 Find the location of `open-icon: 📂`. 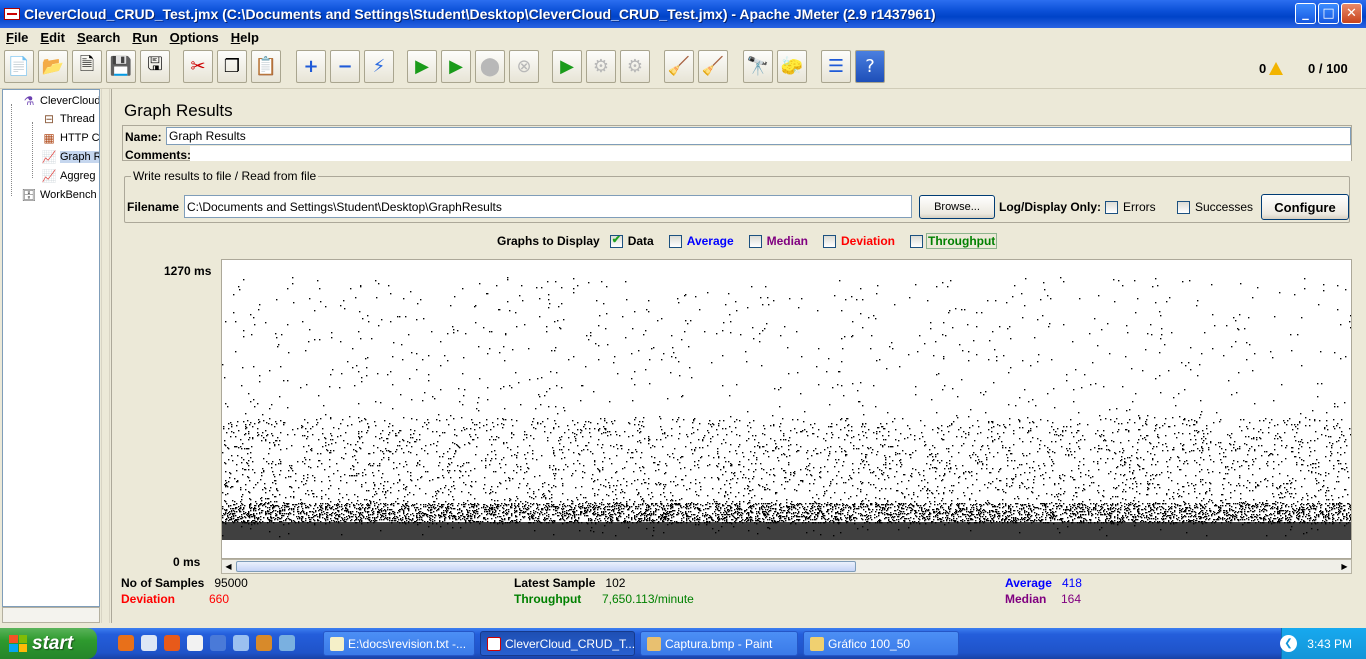

open-icon: 📂 is located at coordinates (53, 66).